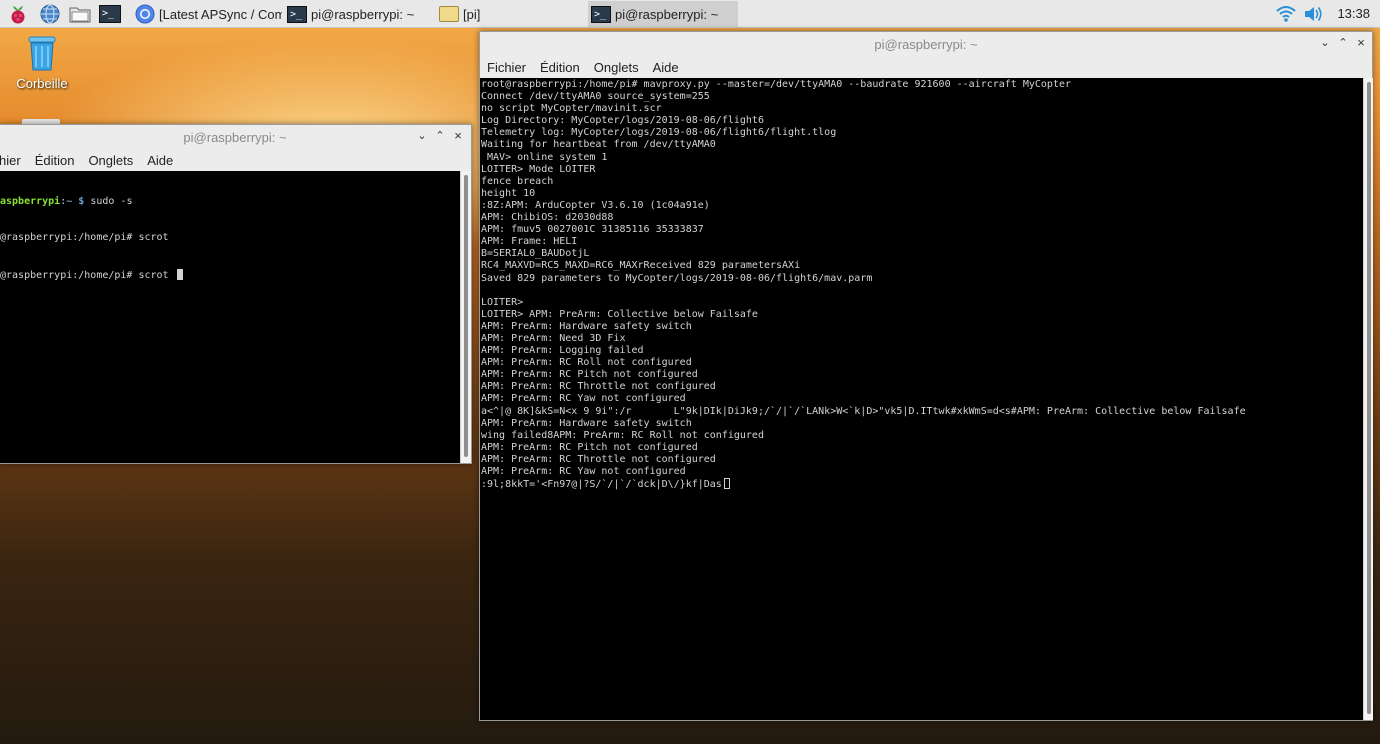 This screenshot has width=1380, height=744. What do you see at coordinates (10, 160) in the screenshot?
I see `menu-file: hier` at bounding box center [10, 160].